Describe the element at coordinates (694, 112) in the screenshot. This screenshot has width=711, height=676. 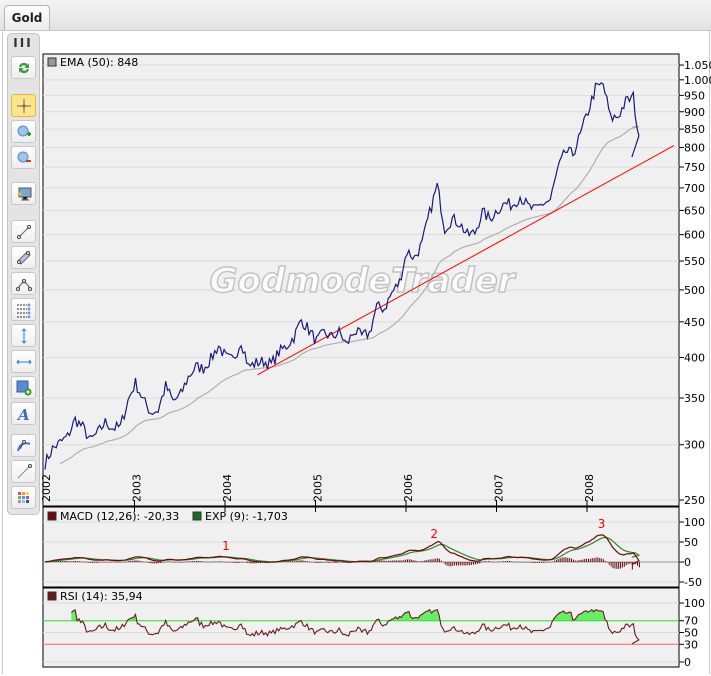
I see `price-axis-tick-label: 900` at that location.